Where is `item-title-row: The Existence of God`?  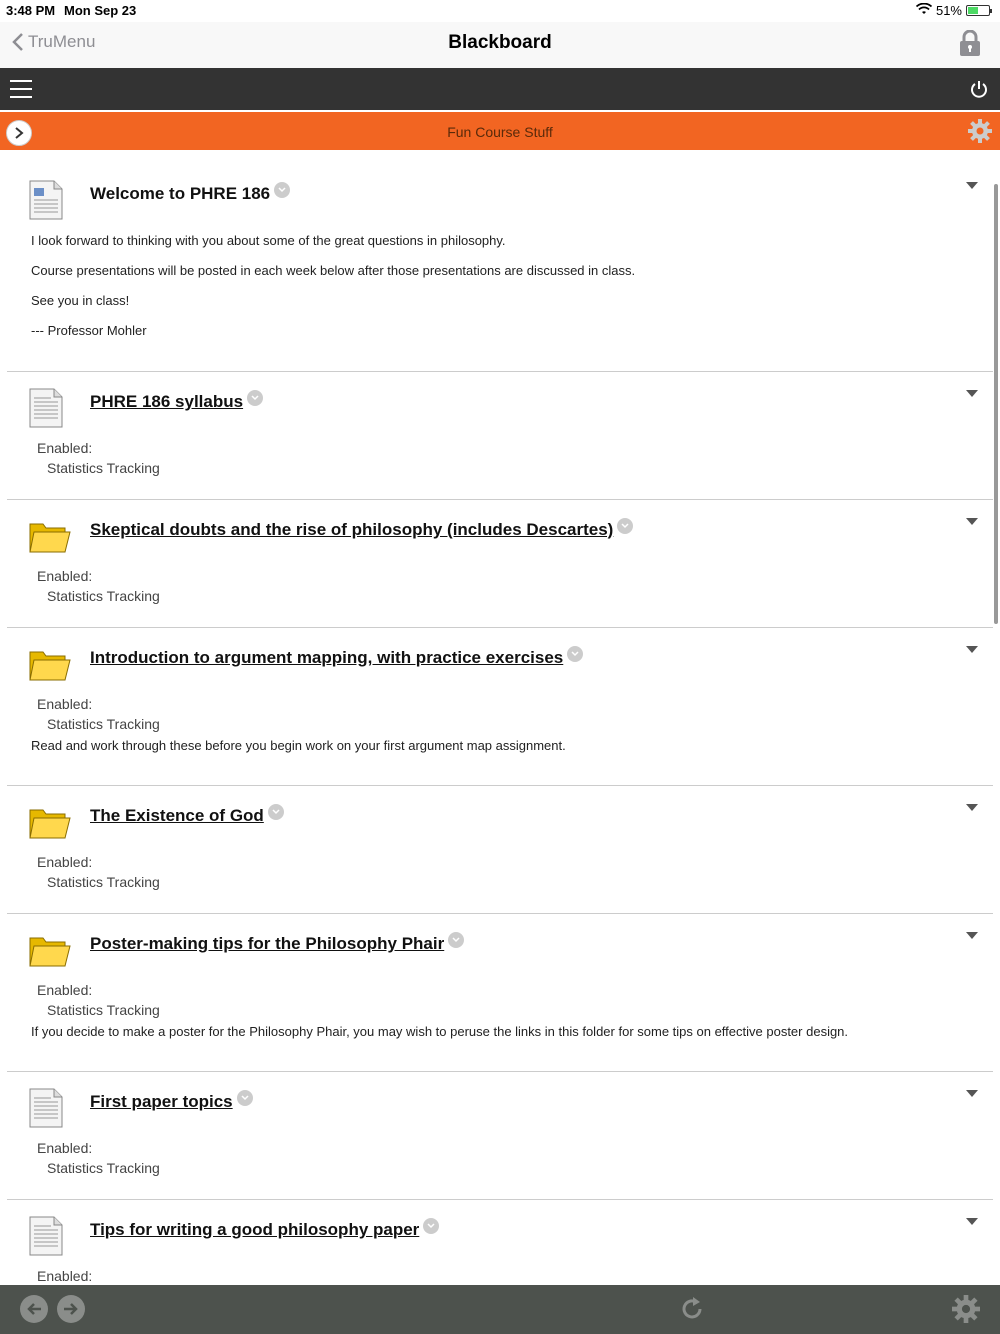 item-title-row: The Existence of God is located at coordinates (187, 815).